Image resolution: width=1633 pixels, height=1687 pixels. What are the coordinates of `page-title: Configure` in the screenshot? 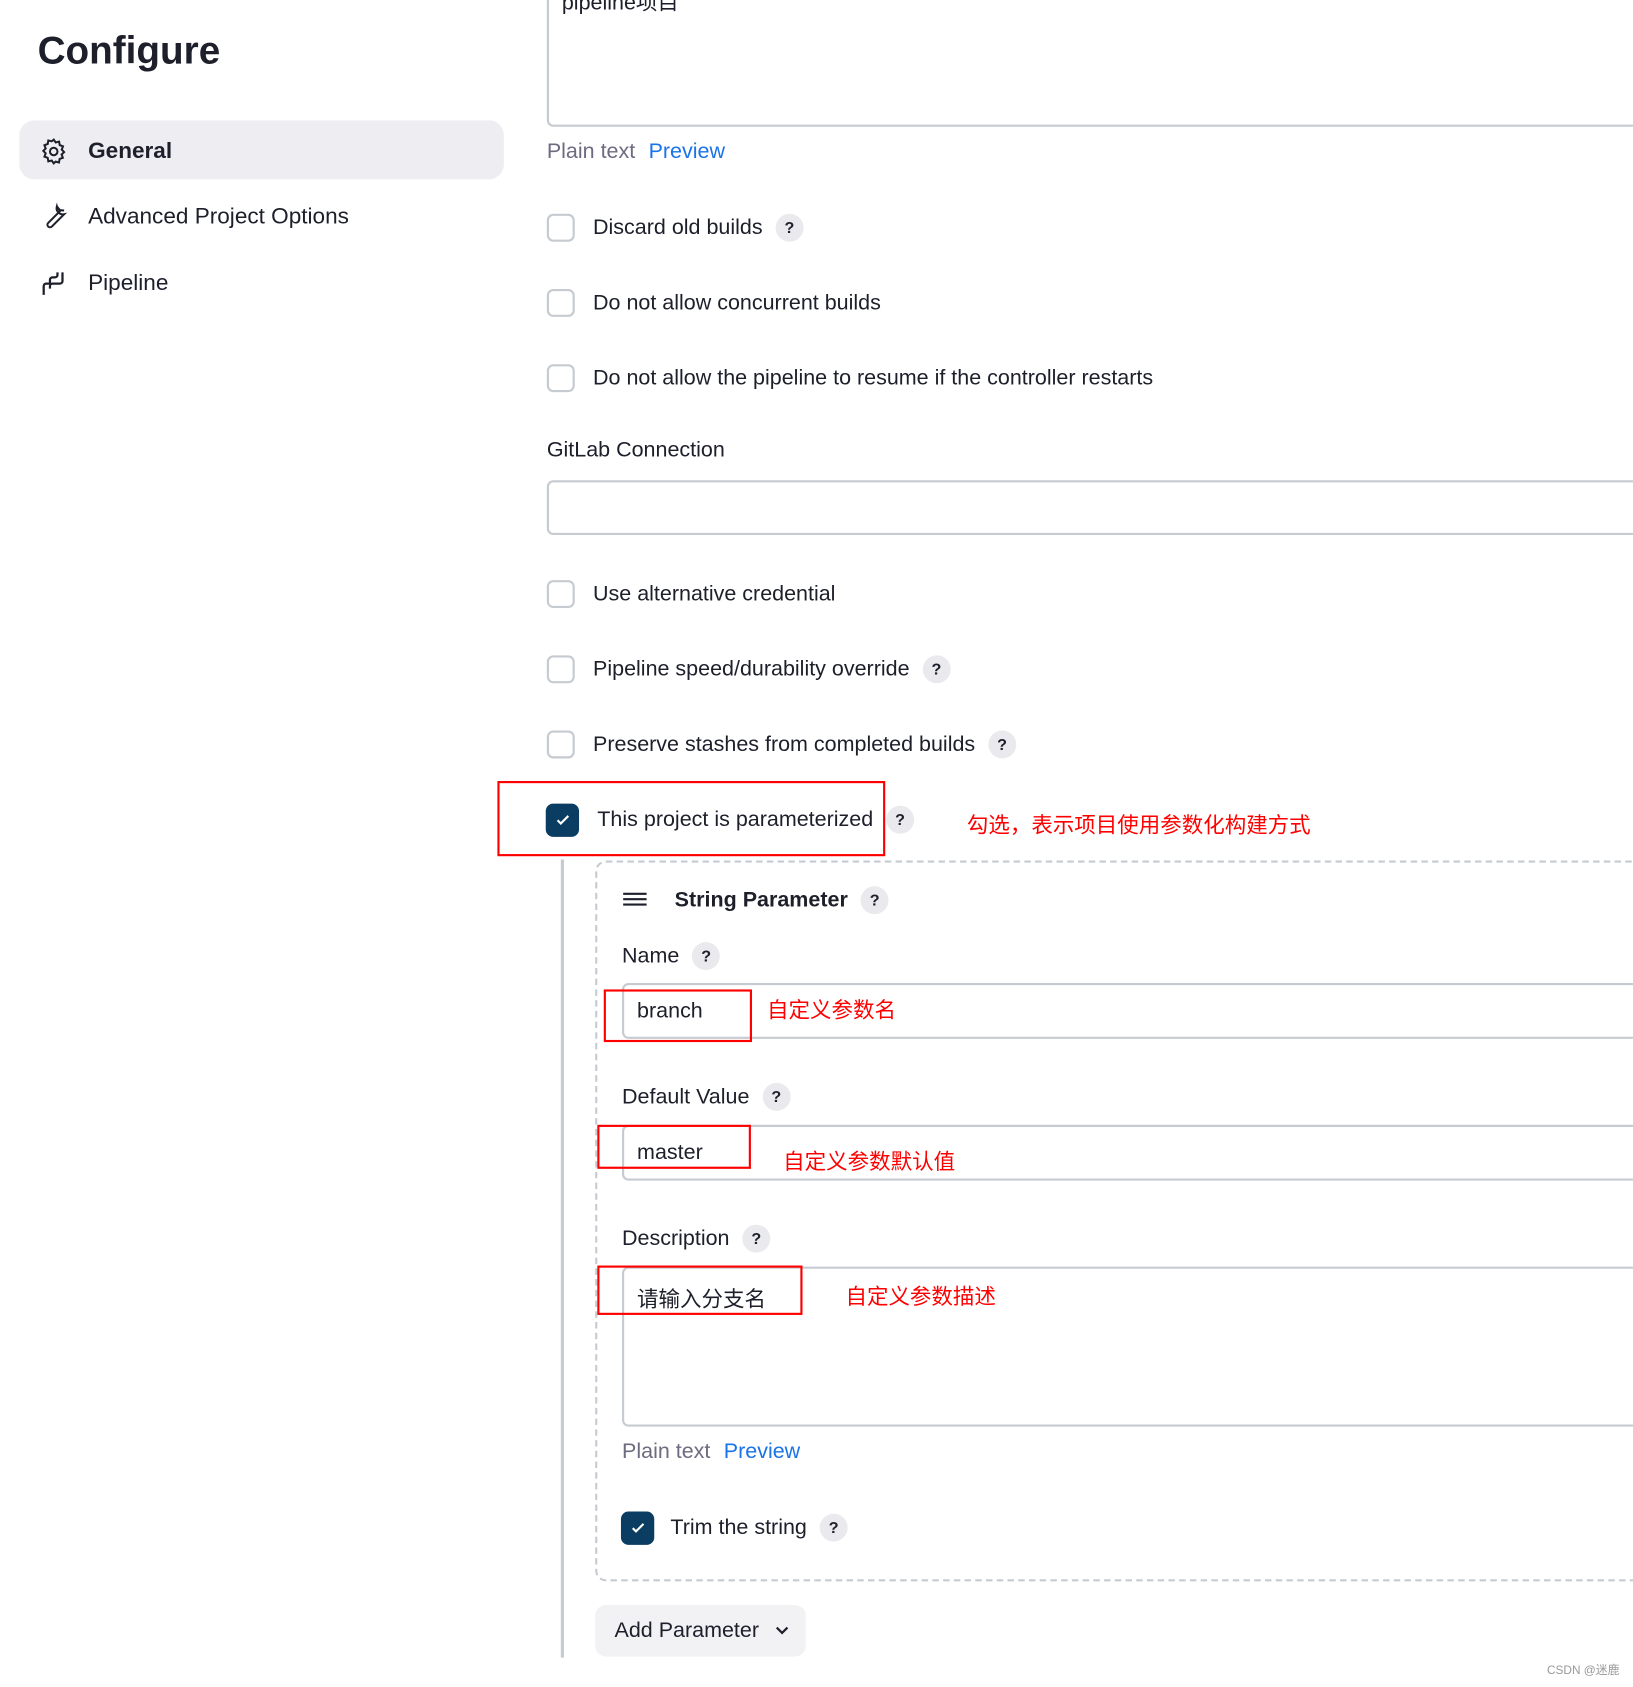 It's located at (129, 49).